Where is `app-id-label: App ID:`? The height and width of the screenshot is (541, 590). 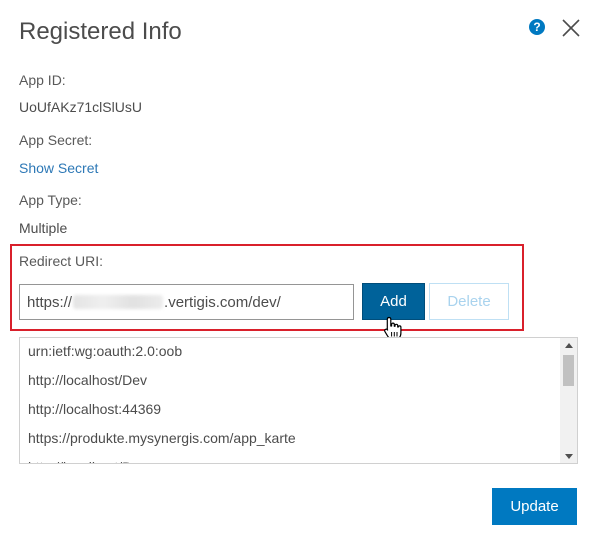
app-id-label: App ID: is located at coordinates (42, 80).